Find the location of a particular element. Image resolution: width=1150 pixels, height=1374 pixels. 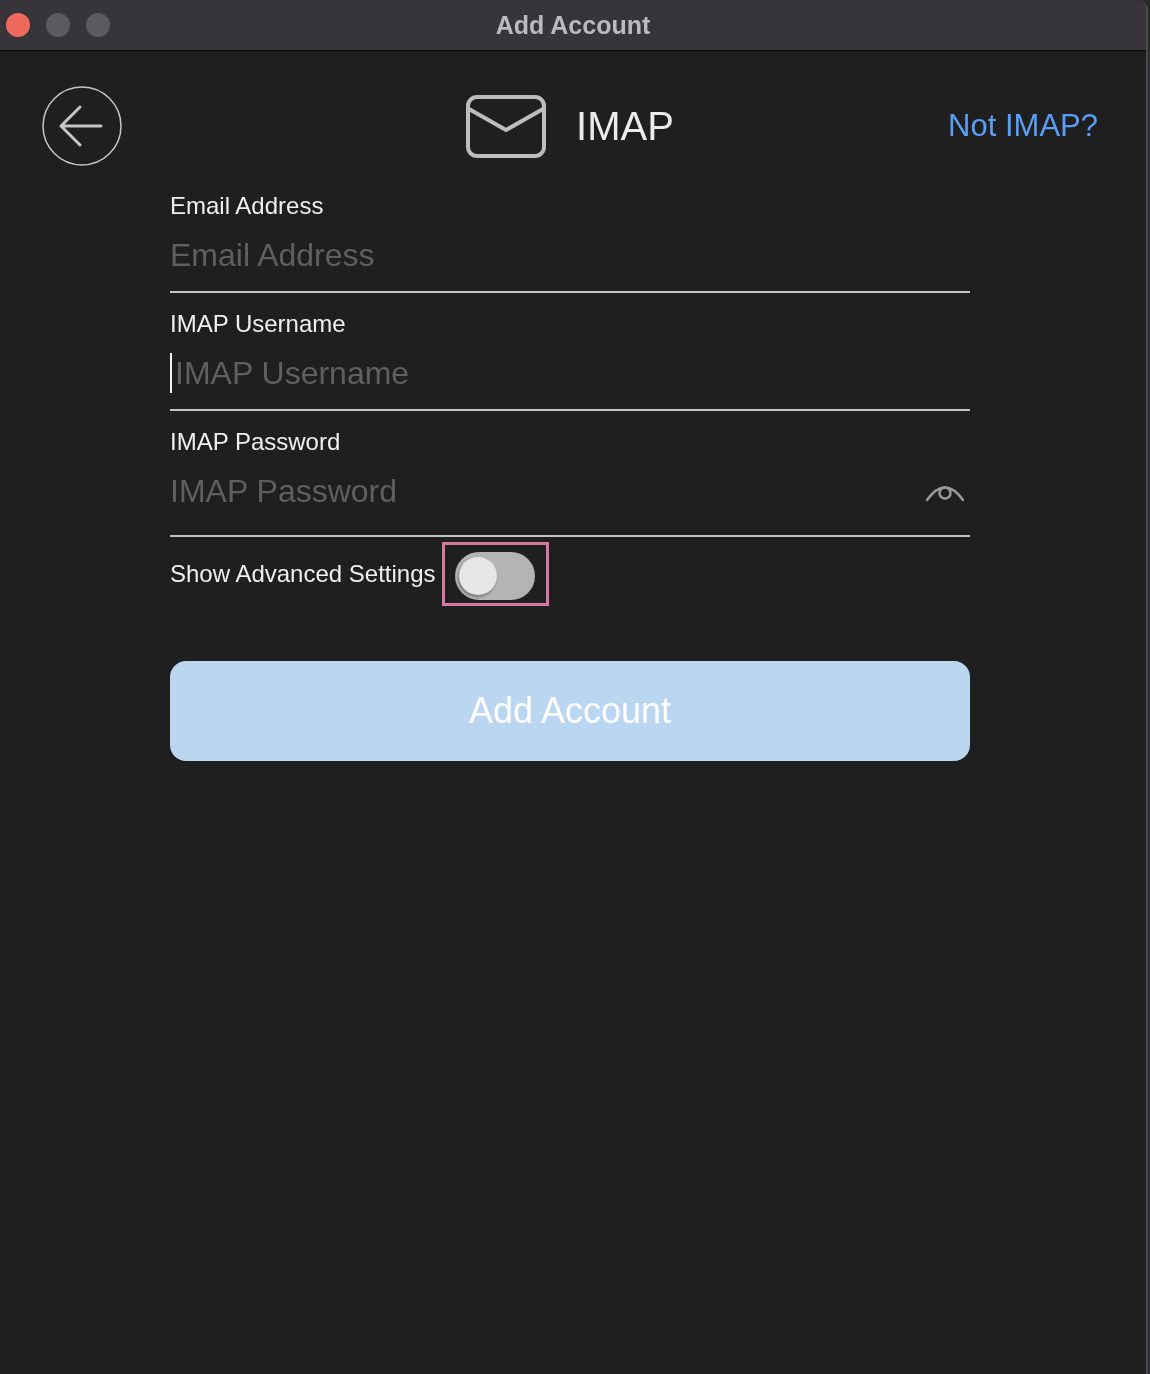

close-button is located at coordinates (18, 25).